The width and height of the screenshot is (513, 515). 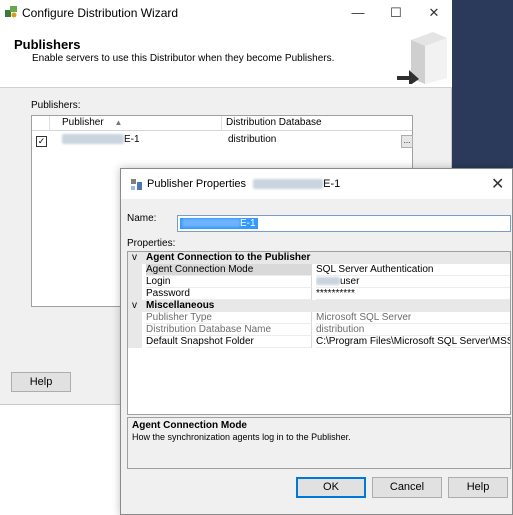 I want to click on property-value: distribution, so click(x=413, y=330).